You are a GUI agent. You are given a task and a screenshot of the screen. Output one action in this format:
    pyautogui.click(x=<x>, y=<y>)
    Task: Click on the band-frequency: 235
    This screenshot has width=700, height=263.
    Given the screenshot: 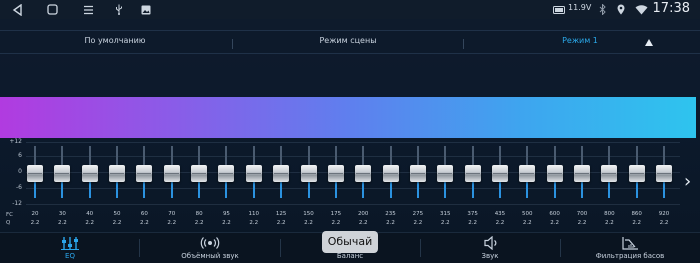 What is the action you would take?
    pyautogui.click(x=390, y=214)
    